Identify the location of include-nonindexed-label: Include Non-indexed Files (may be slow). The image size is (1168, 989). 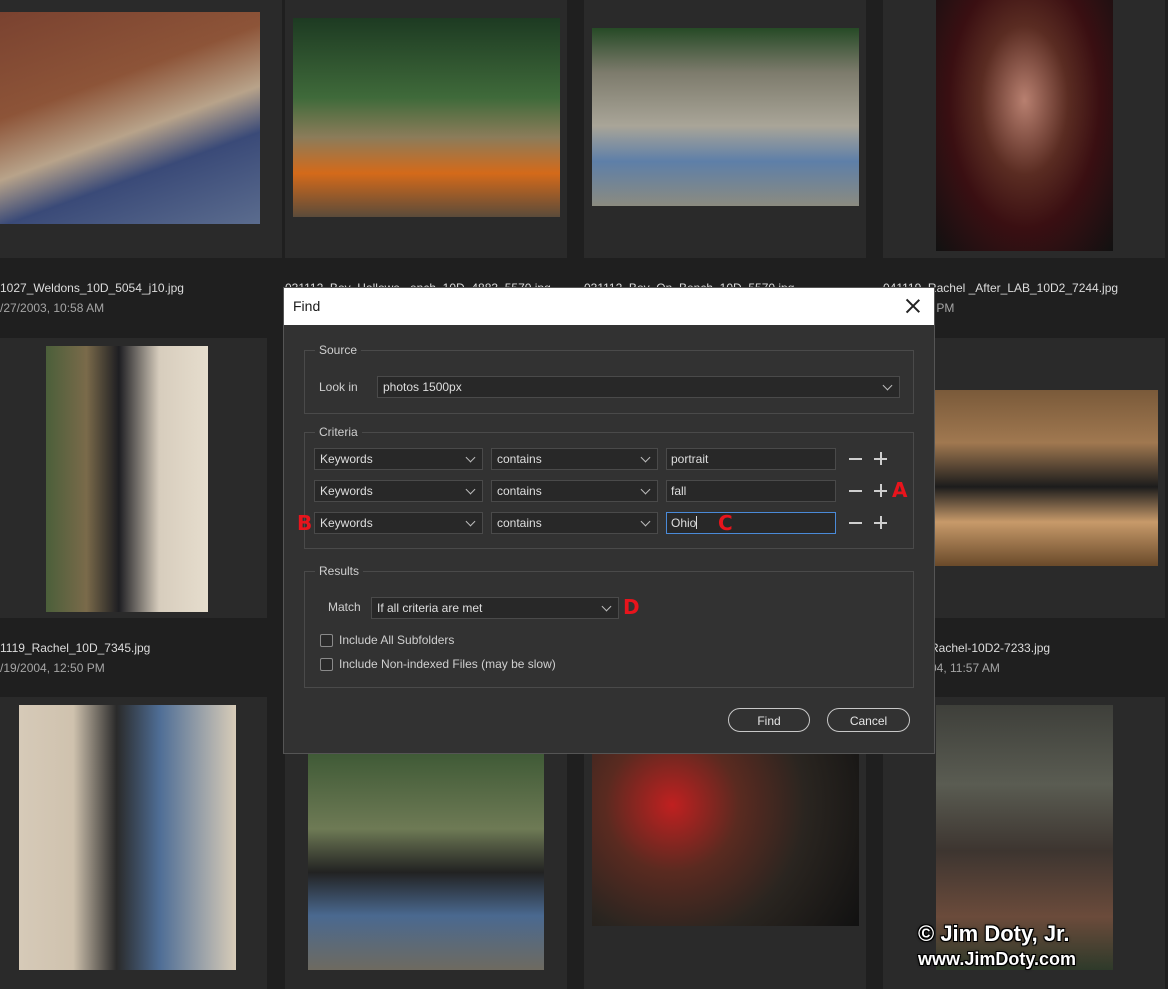
(447, 664).